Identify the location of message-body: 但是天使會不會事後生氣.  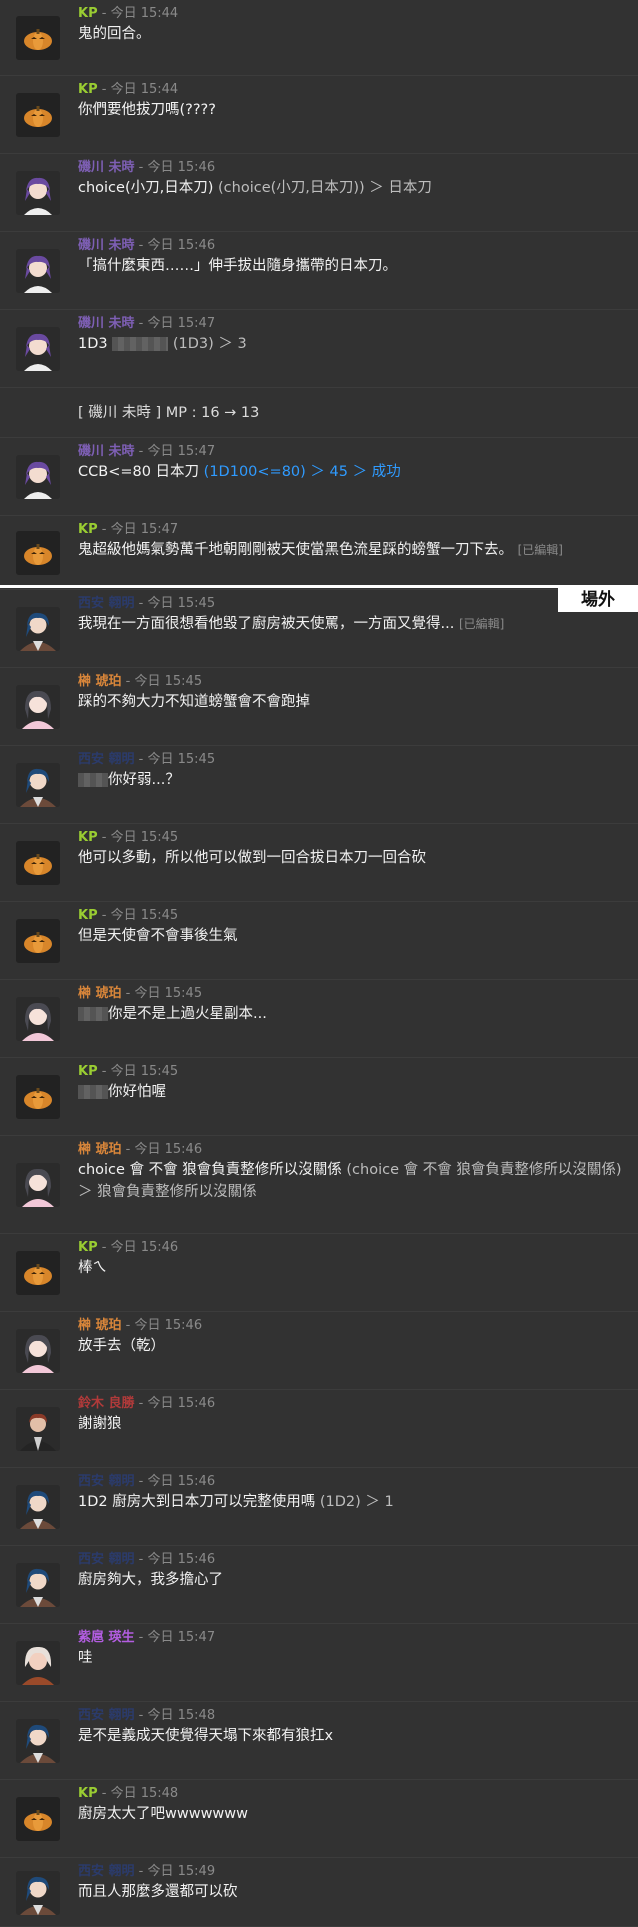
(158, 936).